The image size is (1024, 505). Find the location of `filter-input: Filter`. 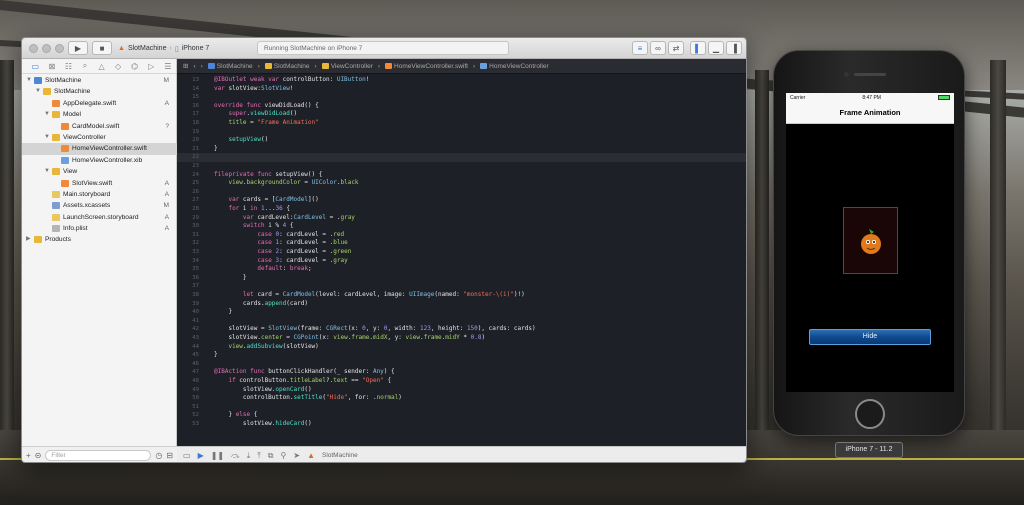

filter-input: Filter is located at coordinates (98, 455).